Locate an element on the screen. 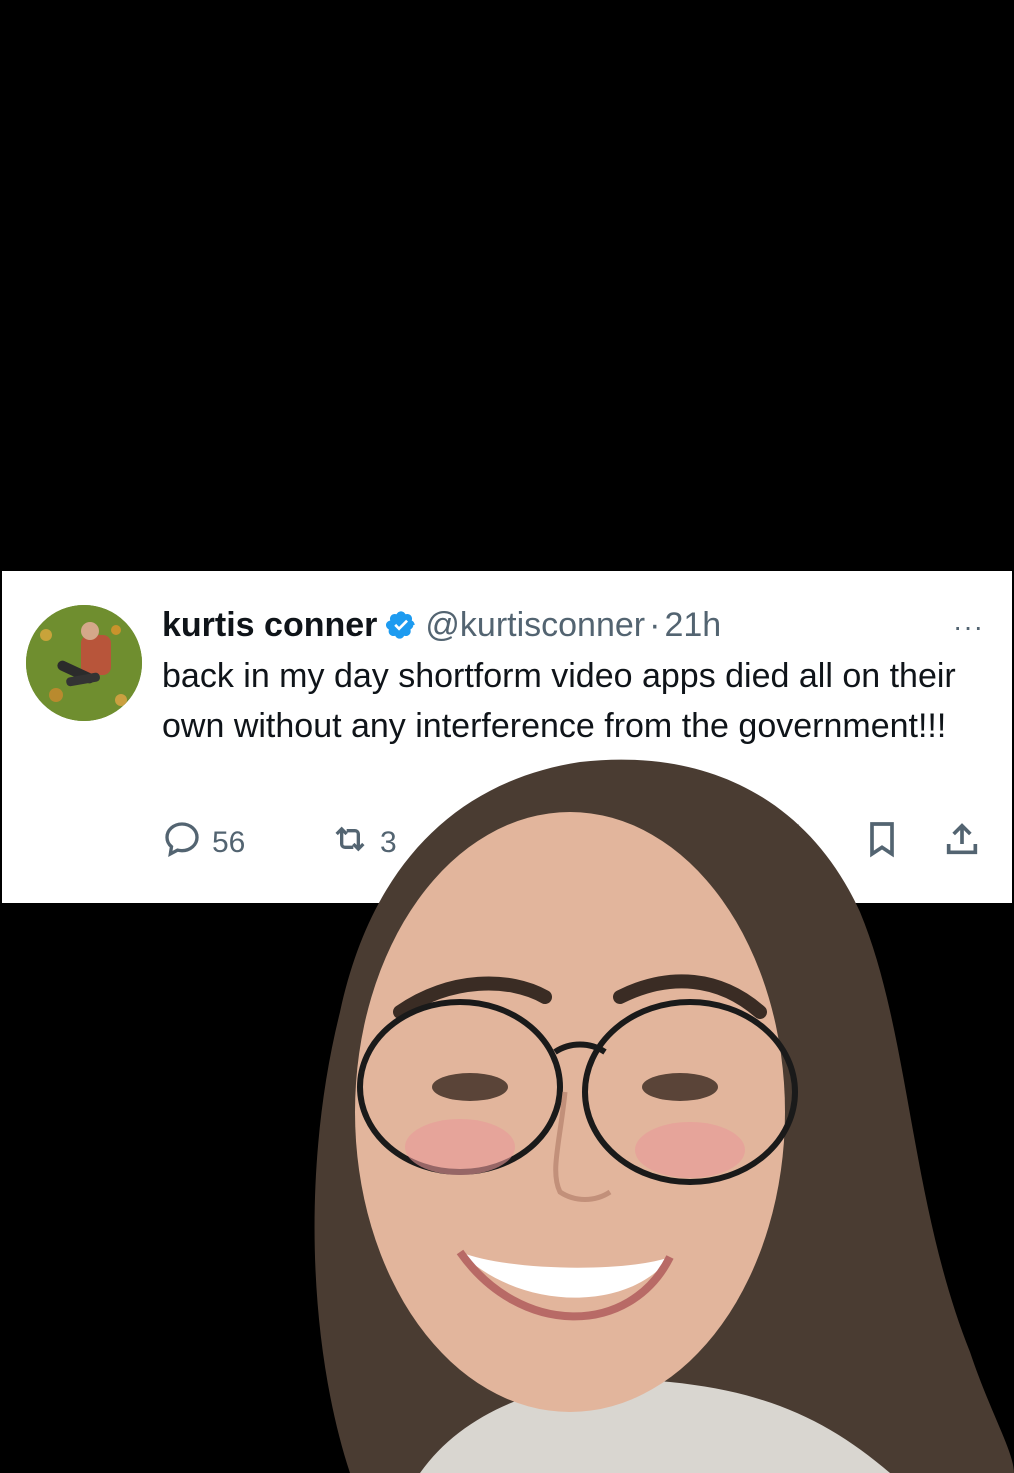 The width and height of the screenshot is (1014, 1473). reply-icon is located at coordinates (182, 843).